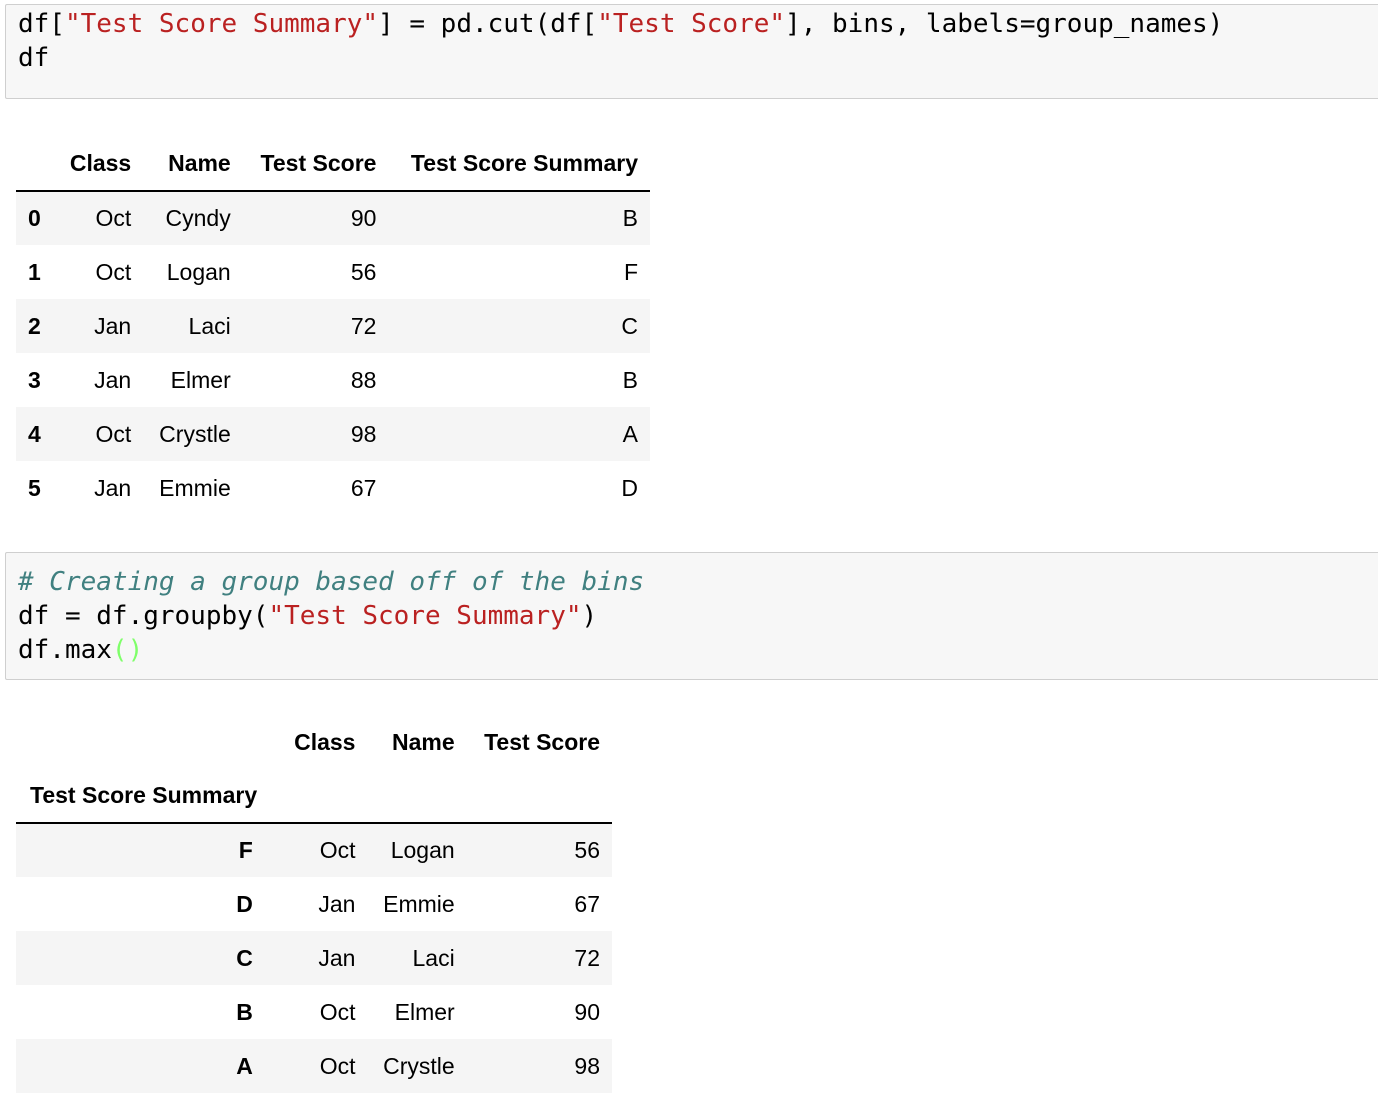 The height and width of the screenshot is (1112, 1378). What do you see at coordinates (244, 1065) in the screenshot?
I see `row-index: A` at bounding box center [244, 1065].